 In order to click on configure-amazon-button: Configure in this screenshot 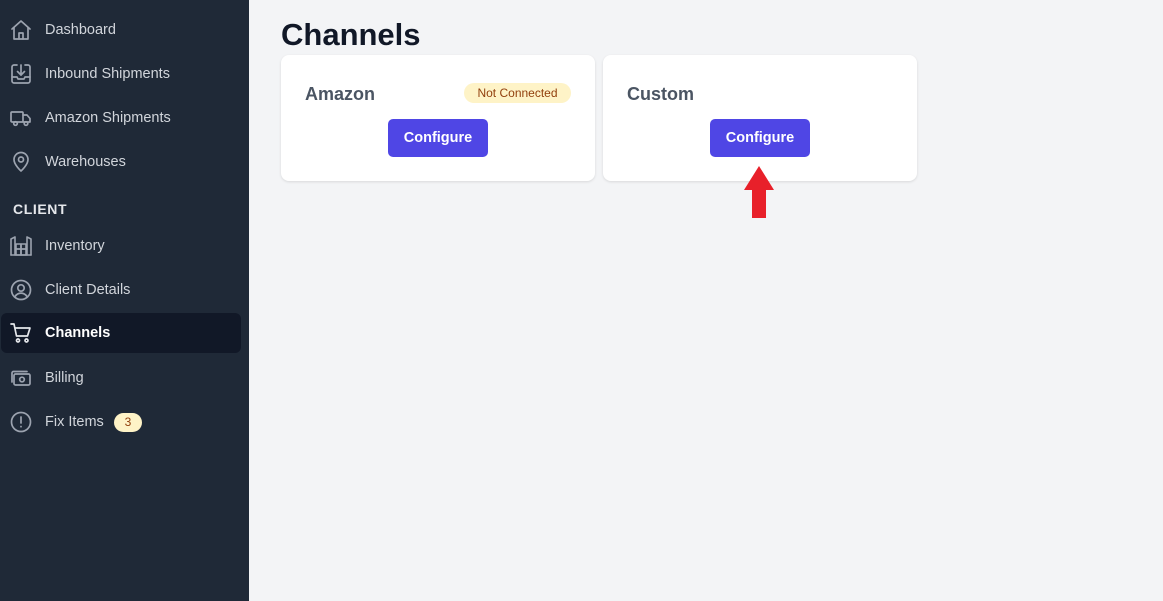, I will do `click(438, 138)`.